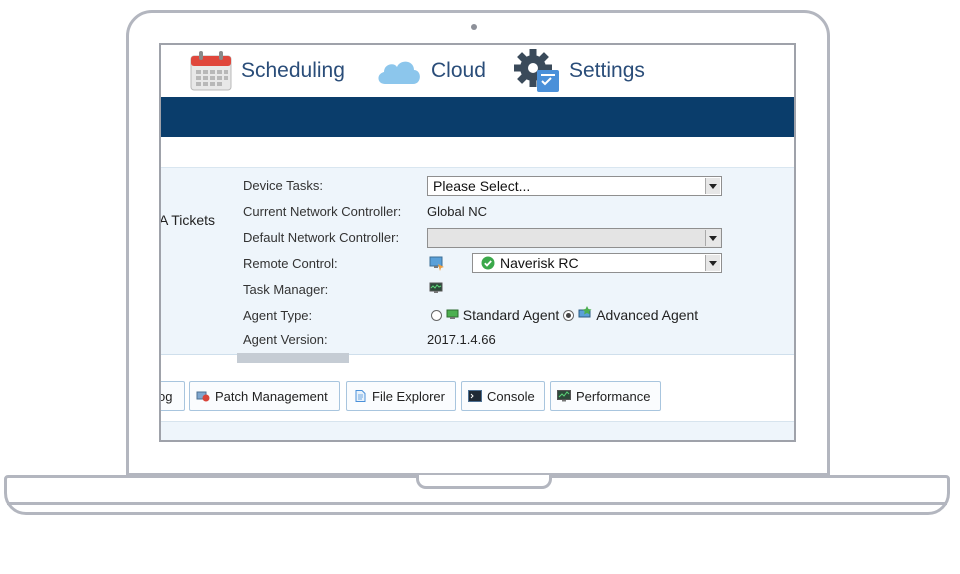 The height and width of the screenshot is (574, 960). I want to click on agent-advanced-radio, so click(569, 315).